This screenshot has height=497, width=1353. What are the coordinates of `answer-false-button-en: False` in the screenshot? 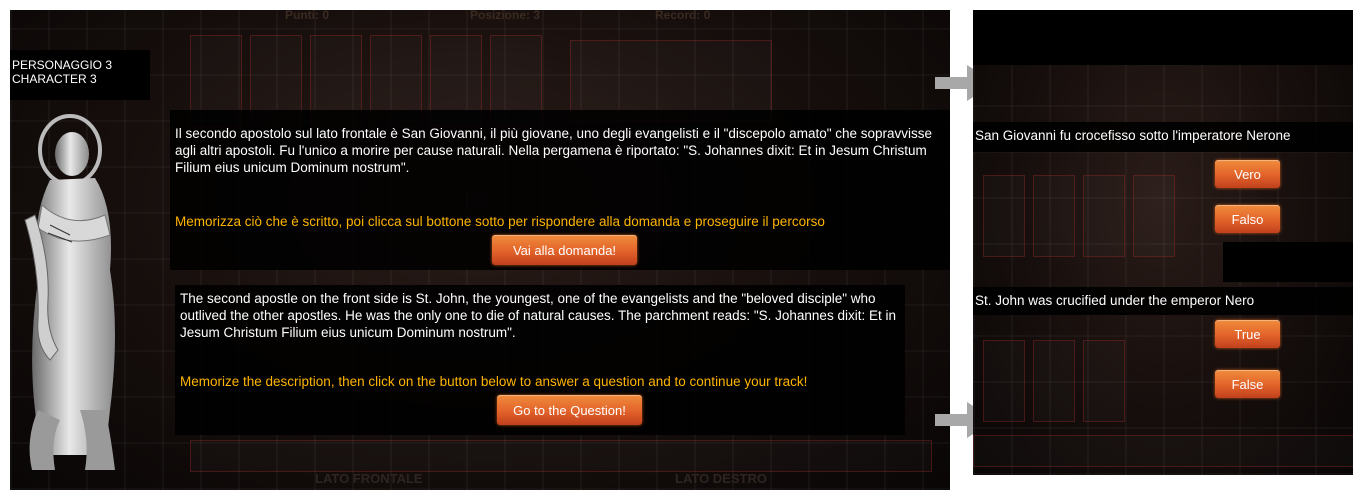 It's located at (1247, 384).